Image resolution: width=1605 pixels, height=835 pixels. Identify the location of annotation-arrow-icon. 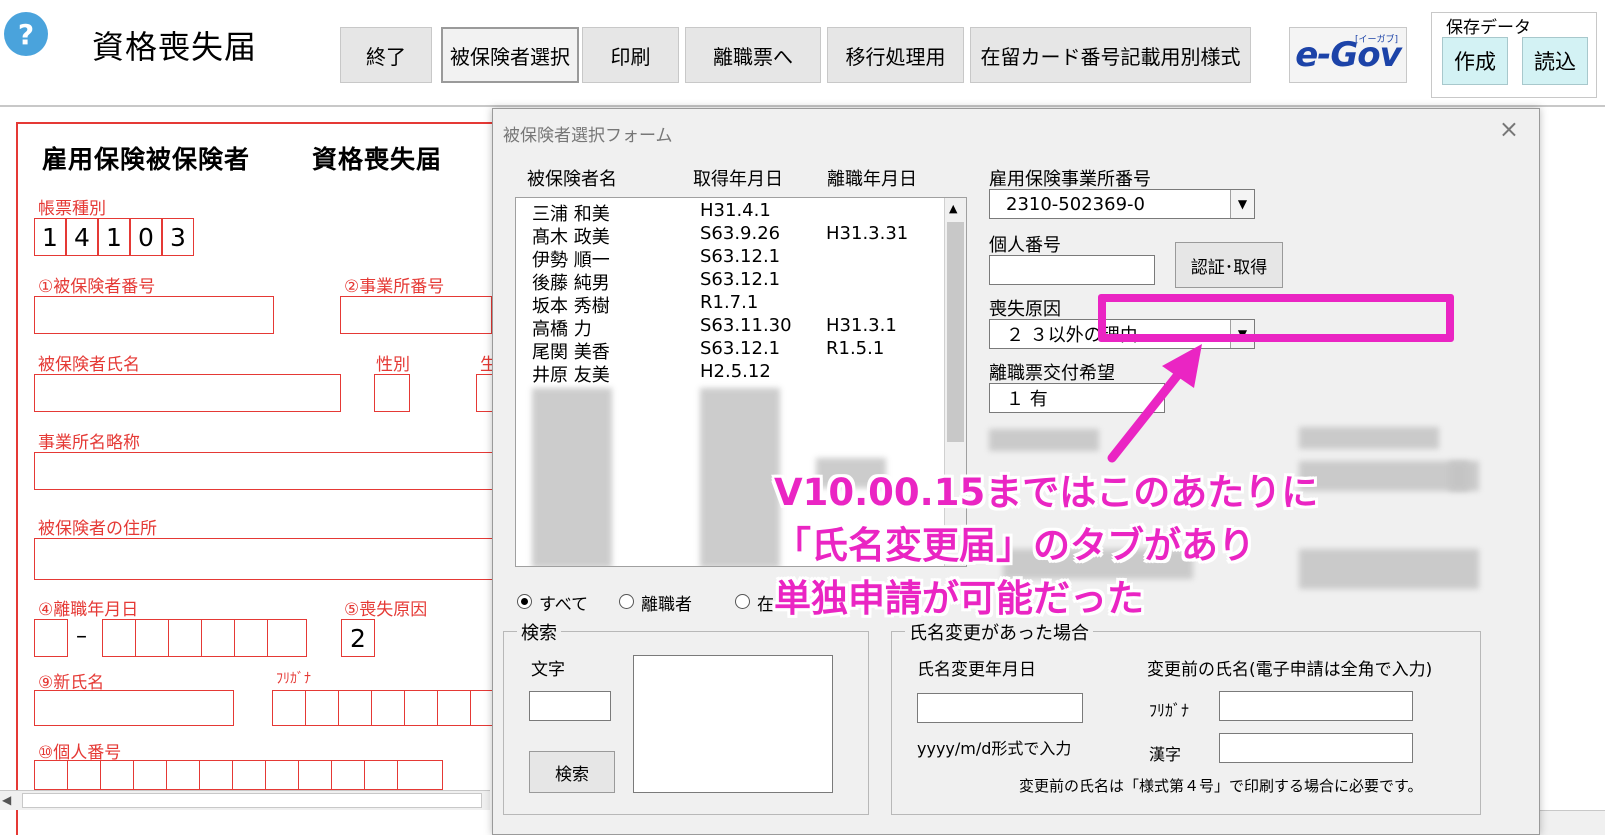
(1154, 403).